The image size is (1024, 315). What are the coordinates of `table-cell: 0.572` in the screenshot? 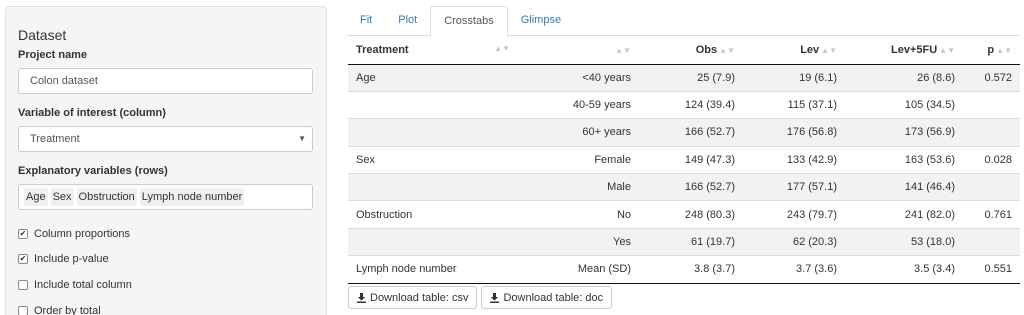 It's located at (998, 77).